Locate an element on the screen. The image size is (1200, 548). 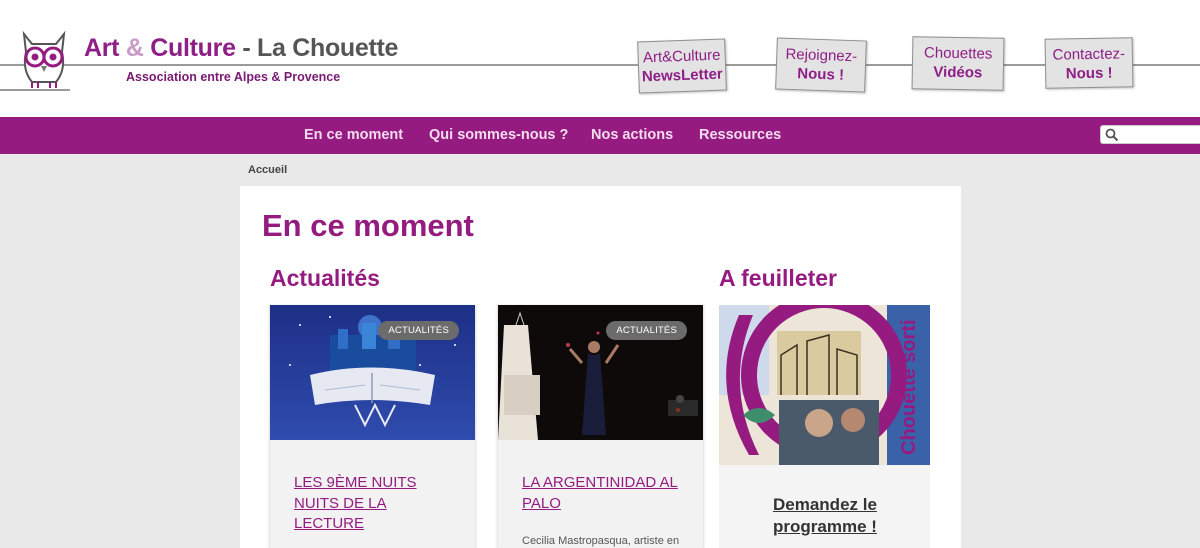
feuilleter-card: Chouette sorti Demandez le programme ! is located at coordinates (824, 426).